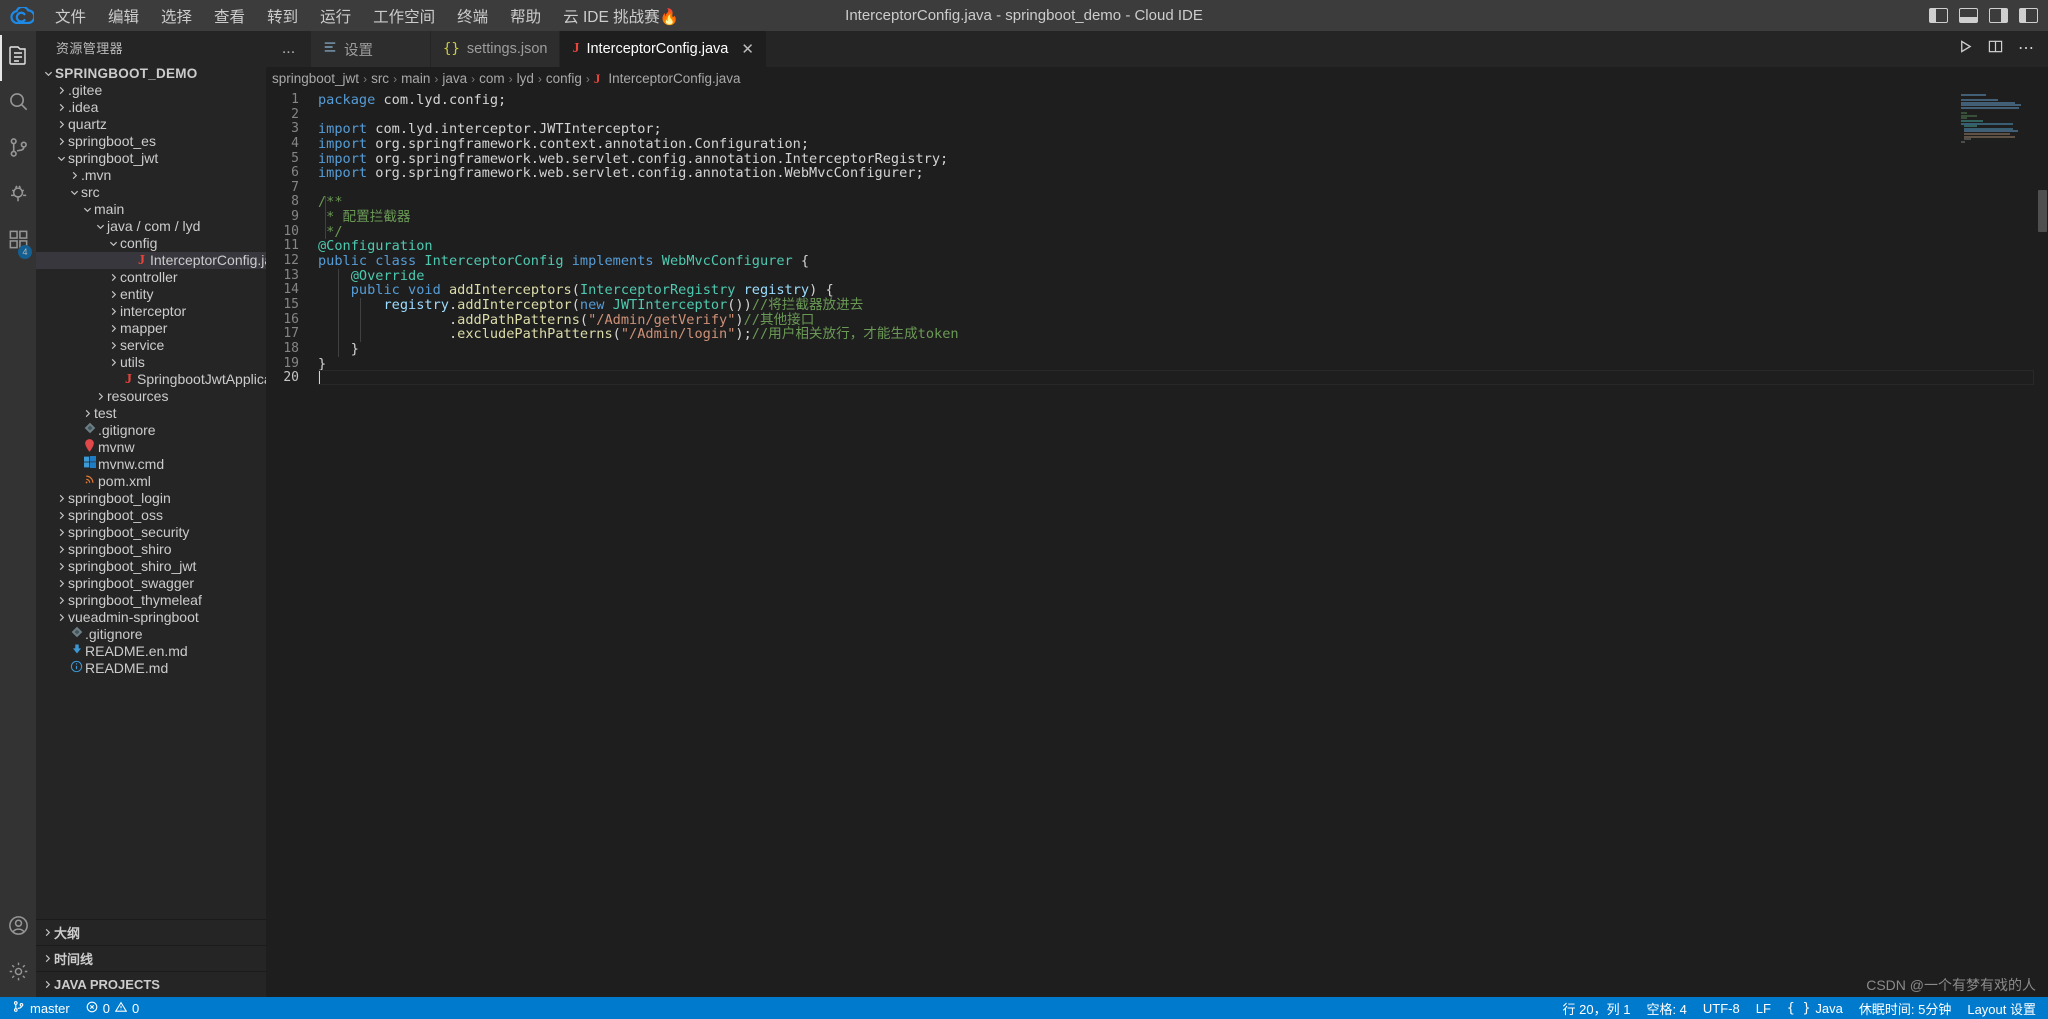 The height and width of the screenshot is (1019, 2048). What do you see at coordinates (315, 78) in the screenshot?
I see `breadcrumb-item: springboot_jwt` at bounding box center [315, 78].